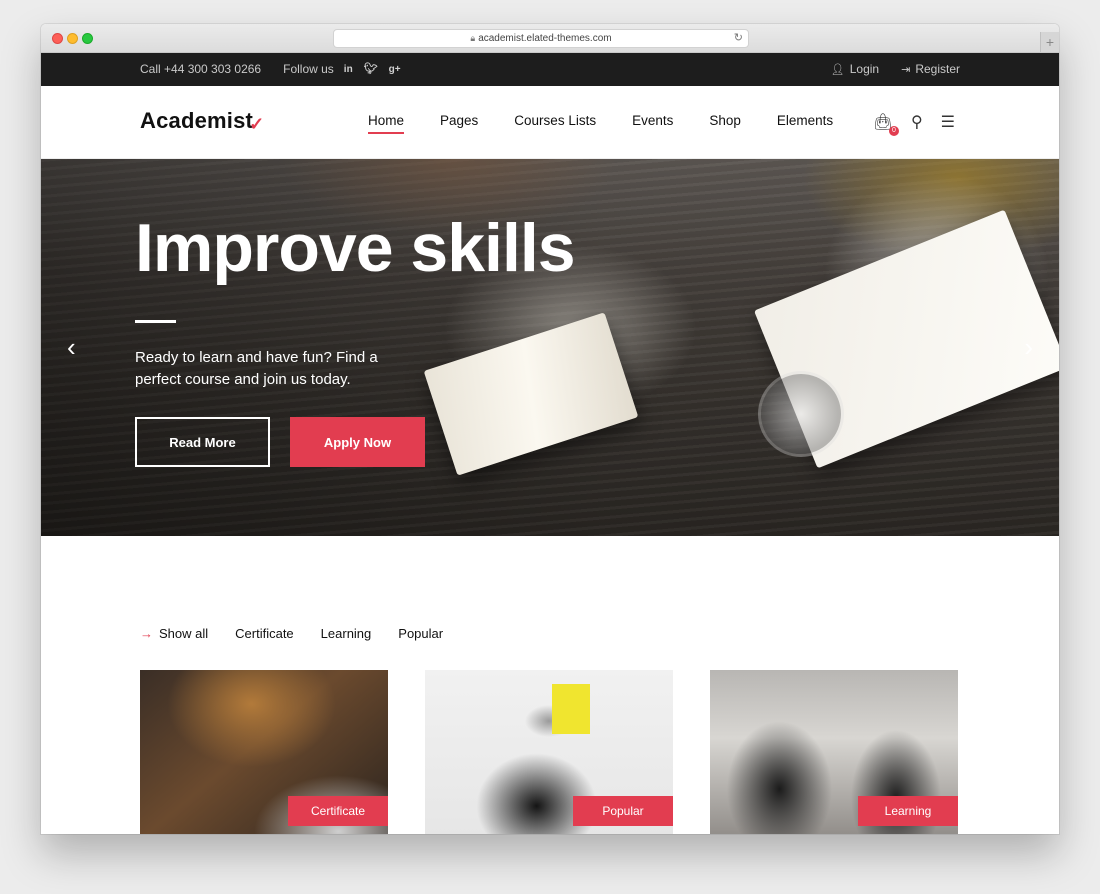 This screenshot has height=894, width=1100. Describe the element at coordinates (864, 69) in the screenshot. I see `login-label: Login` at that location.